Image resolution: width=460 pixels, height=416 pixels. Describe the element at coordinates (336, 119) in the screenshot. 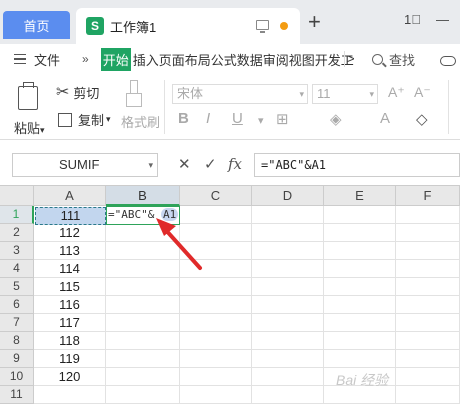

I see `fill-color-icon: ◈` at that location.